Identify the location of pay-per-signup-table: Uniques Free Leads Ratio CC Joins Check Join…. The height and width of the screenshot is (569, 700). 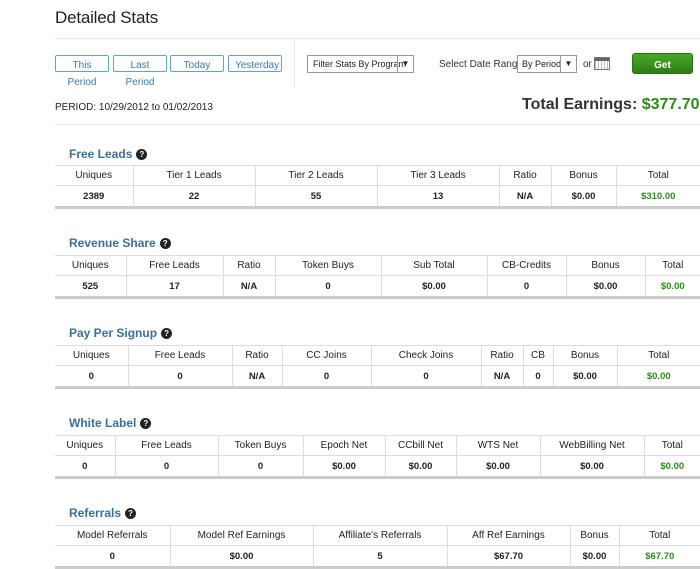
(377, 367).